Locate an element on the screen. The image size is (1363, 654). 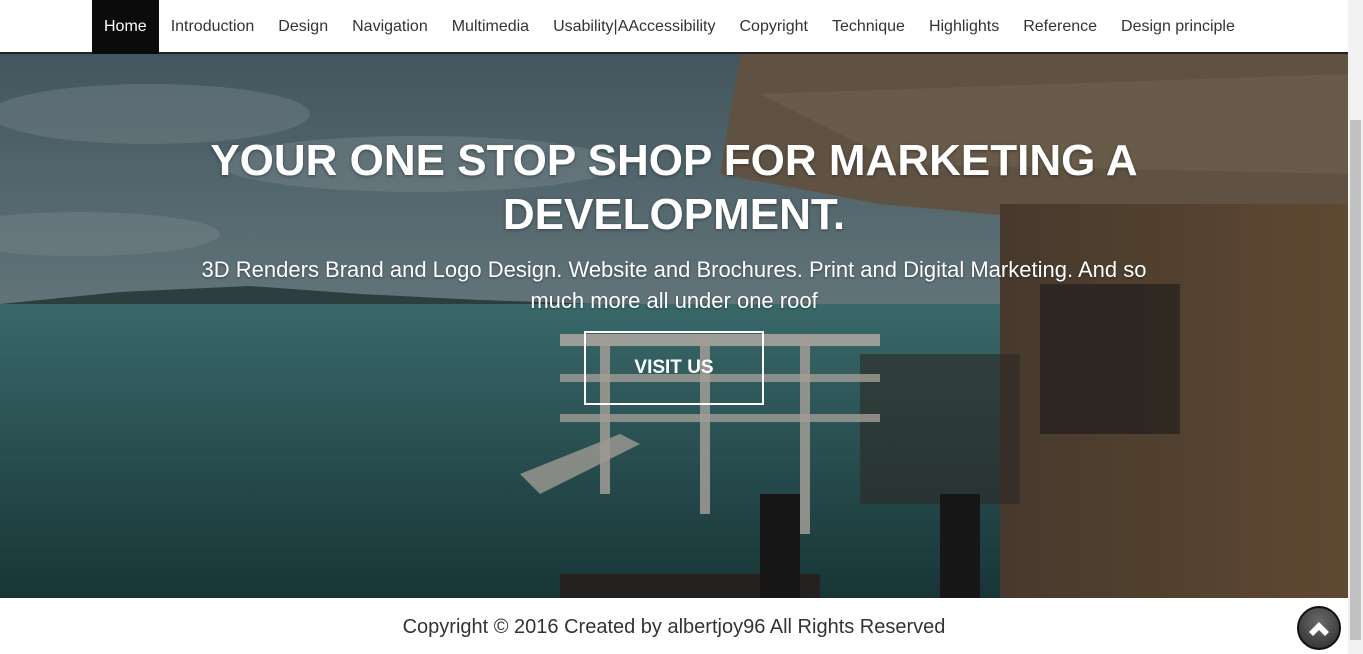
nav-item-copyright: Copyright is located at coordinates (774, 27).